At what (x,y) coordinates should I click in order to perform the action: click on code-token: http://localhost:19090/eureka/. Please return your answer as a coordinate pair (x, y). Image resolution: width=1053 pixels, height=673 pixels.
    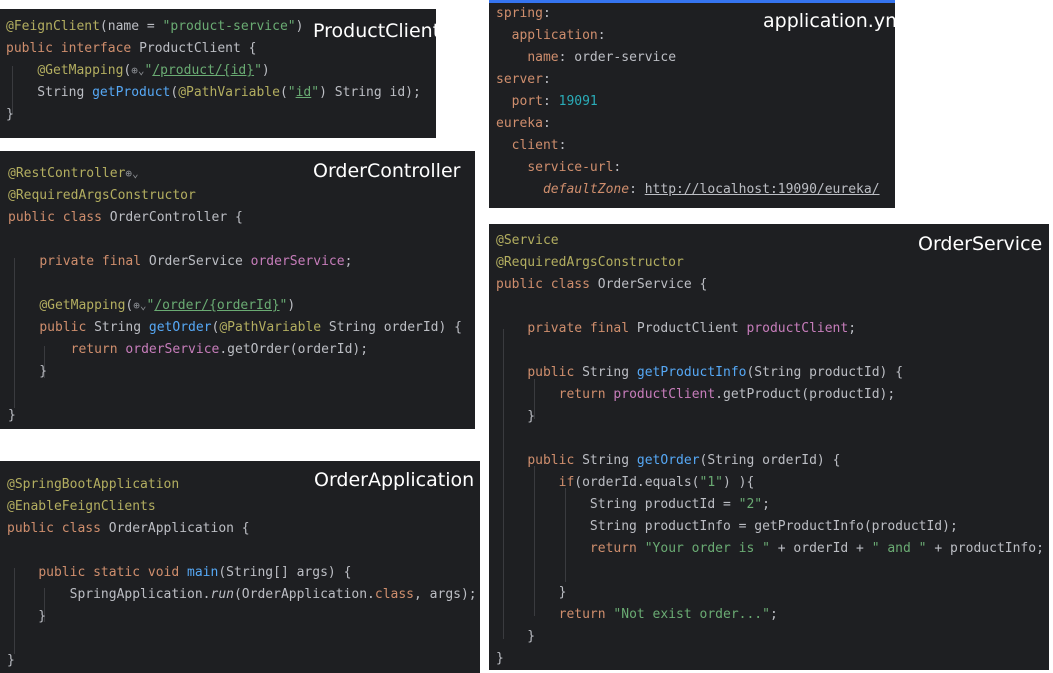
    Looking at the image, I should click on (762, 189).